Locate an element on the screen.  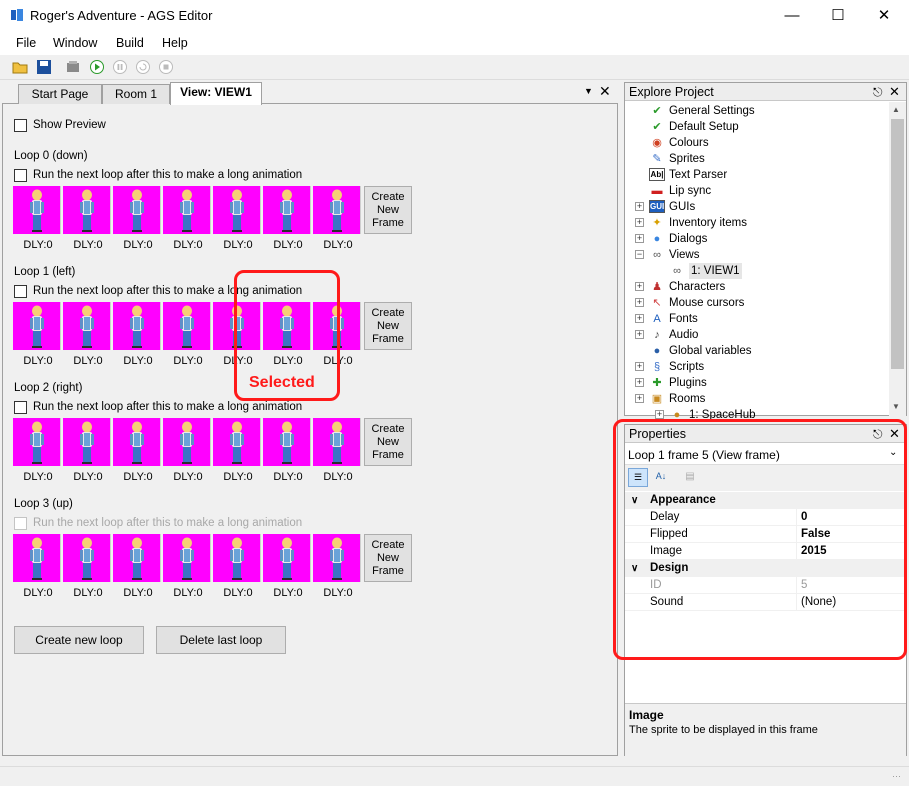
delete-last-loop-button: Delete last loop is located at coordinates (221, 640).